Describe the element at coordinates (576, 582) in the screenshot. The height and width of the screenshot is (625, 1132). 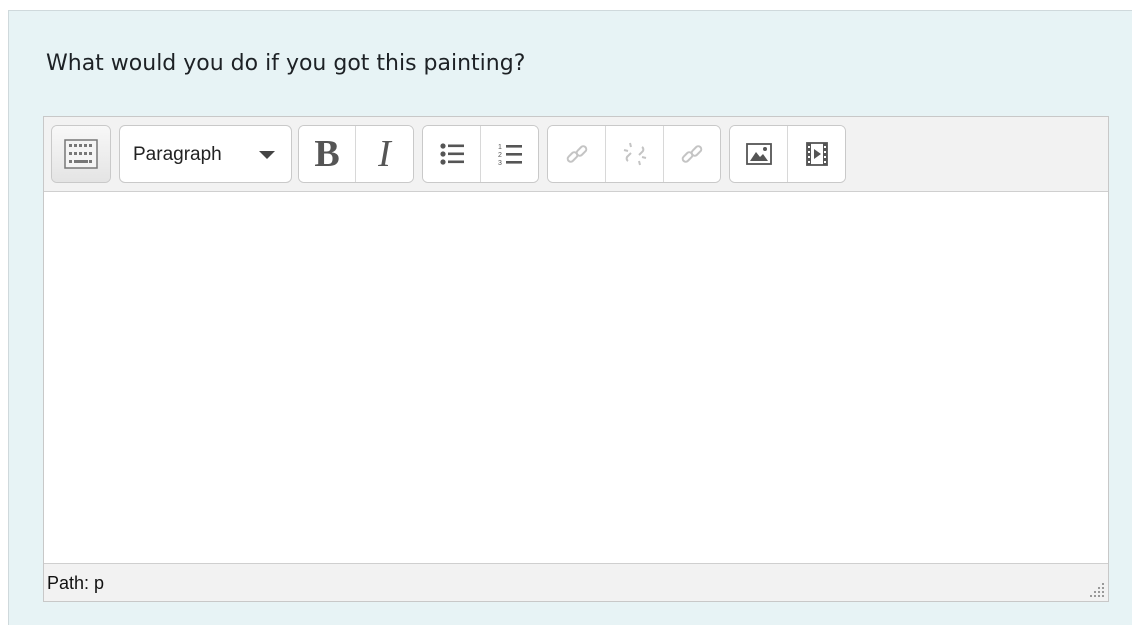
I see `editor-statusbar: Path: p` at that location.